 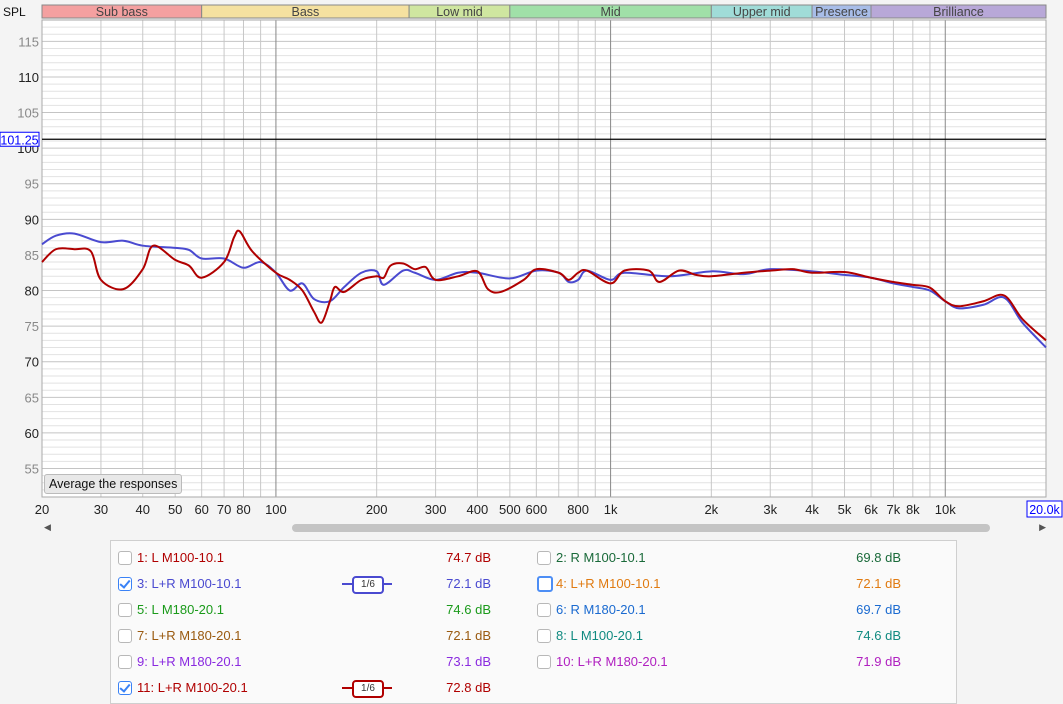 What do you see at coordinates (32, 219) in the screenshot?
I see `y-tick-label: 90` at bounding box center [32, 219].